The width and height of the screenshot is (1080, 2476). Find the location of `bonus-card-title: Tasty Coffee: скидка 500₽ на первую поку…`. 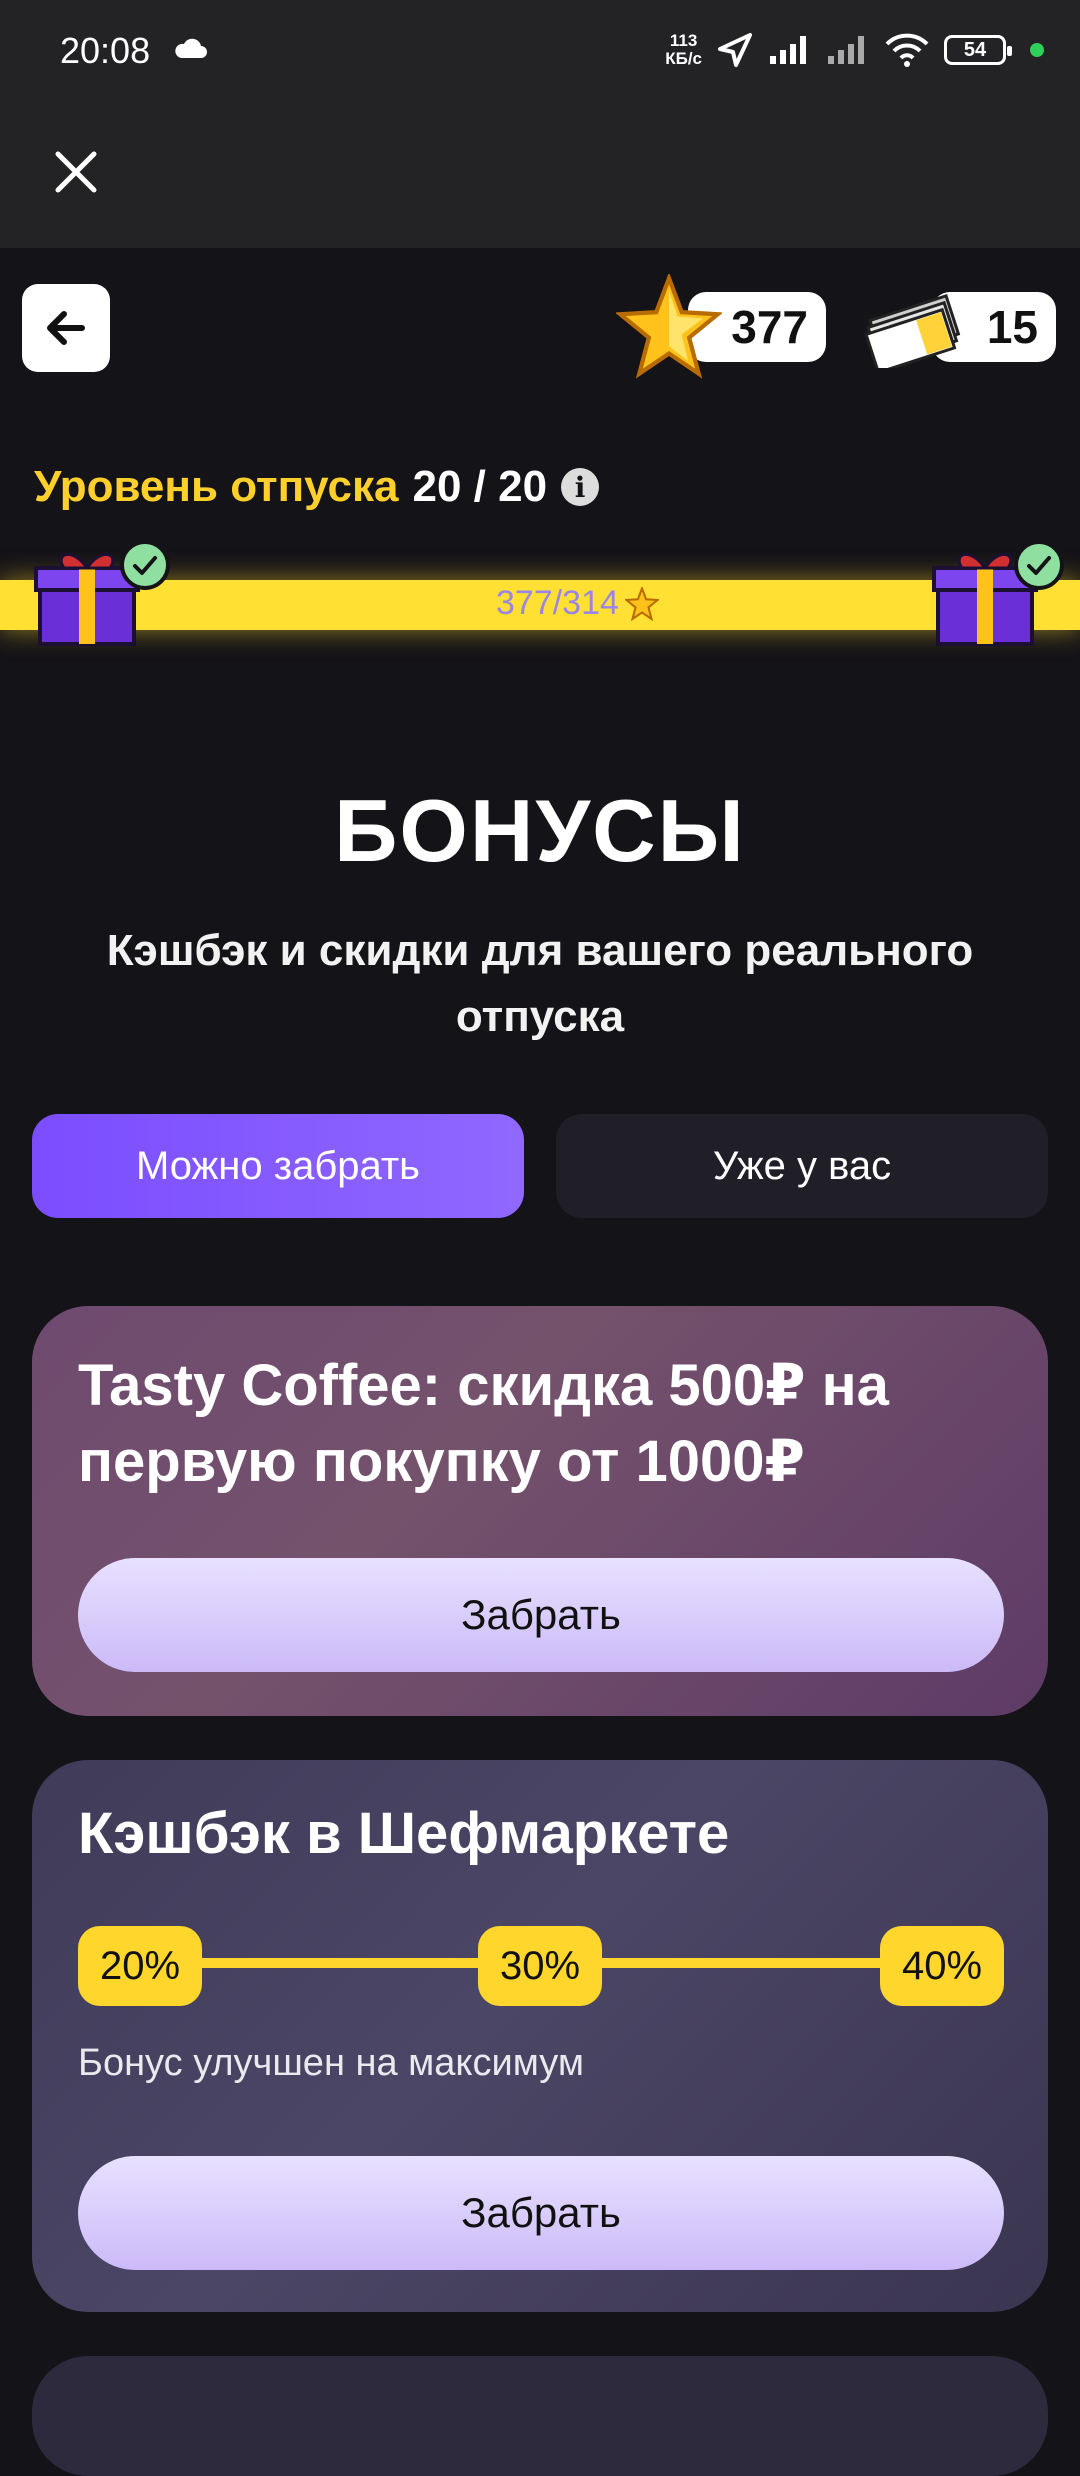

bonus-card-title: Tasty Coffee: скидка 500₽ на первую поку… is located at coordinates (483, 1423).